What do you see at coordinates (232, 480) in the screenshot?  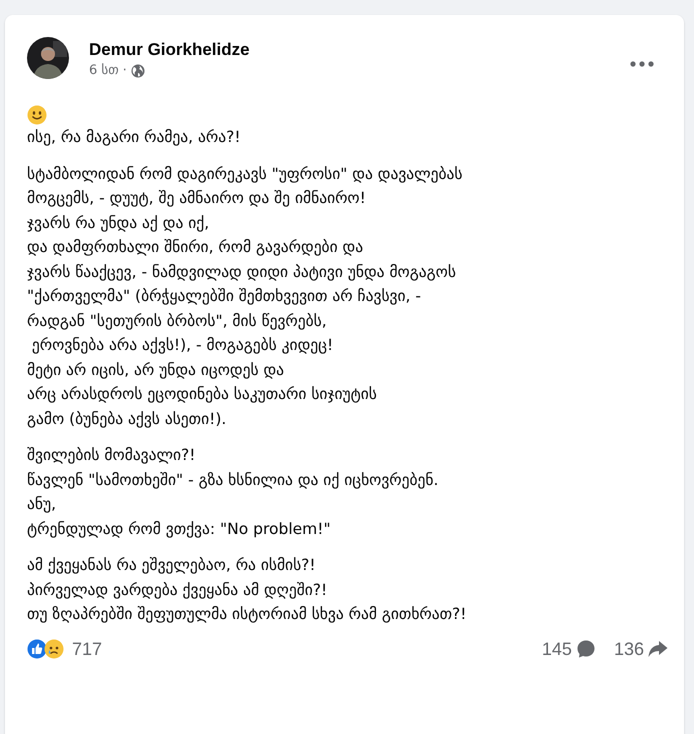 I see `post-text-line: წავლენ "სამოთხეში" - გზა ხსნილია და იქ იცხოვრებენ.` at bounding box center [232, 480].